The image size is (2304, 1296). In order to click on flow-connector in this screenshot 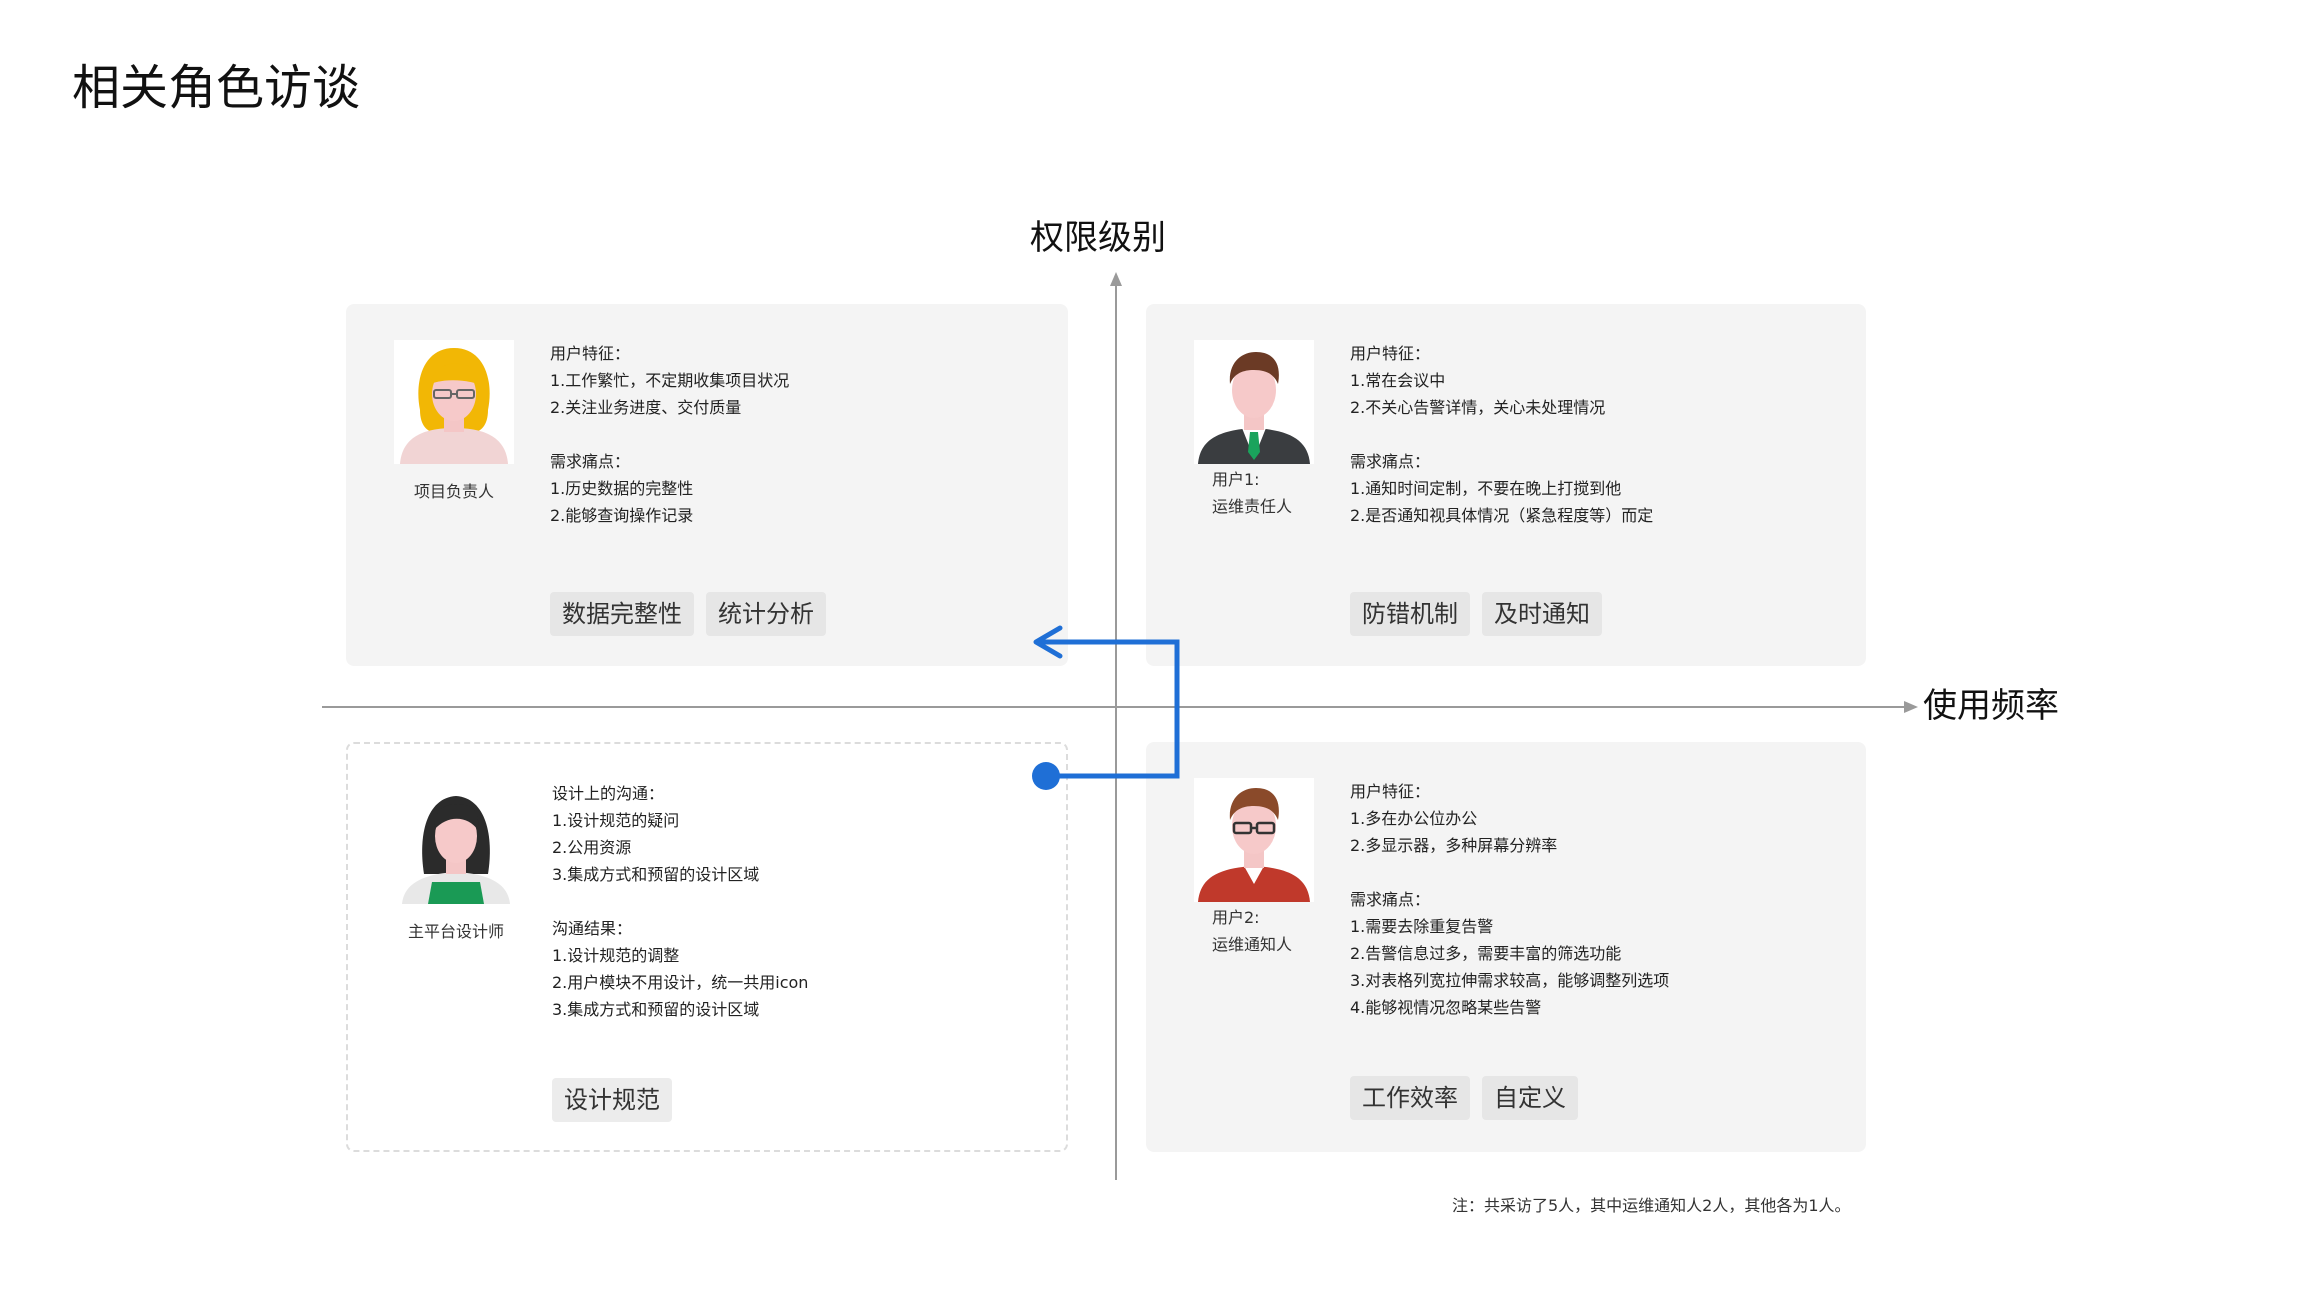, I will do `click(1106, 707)`.